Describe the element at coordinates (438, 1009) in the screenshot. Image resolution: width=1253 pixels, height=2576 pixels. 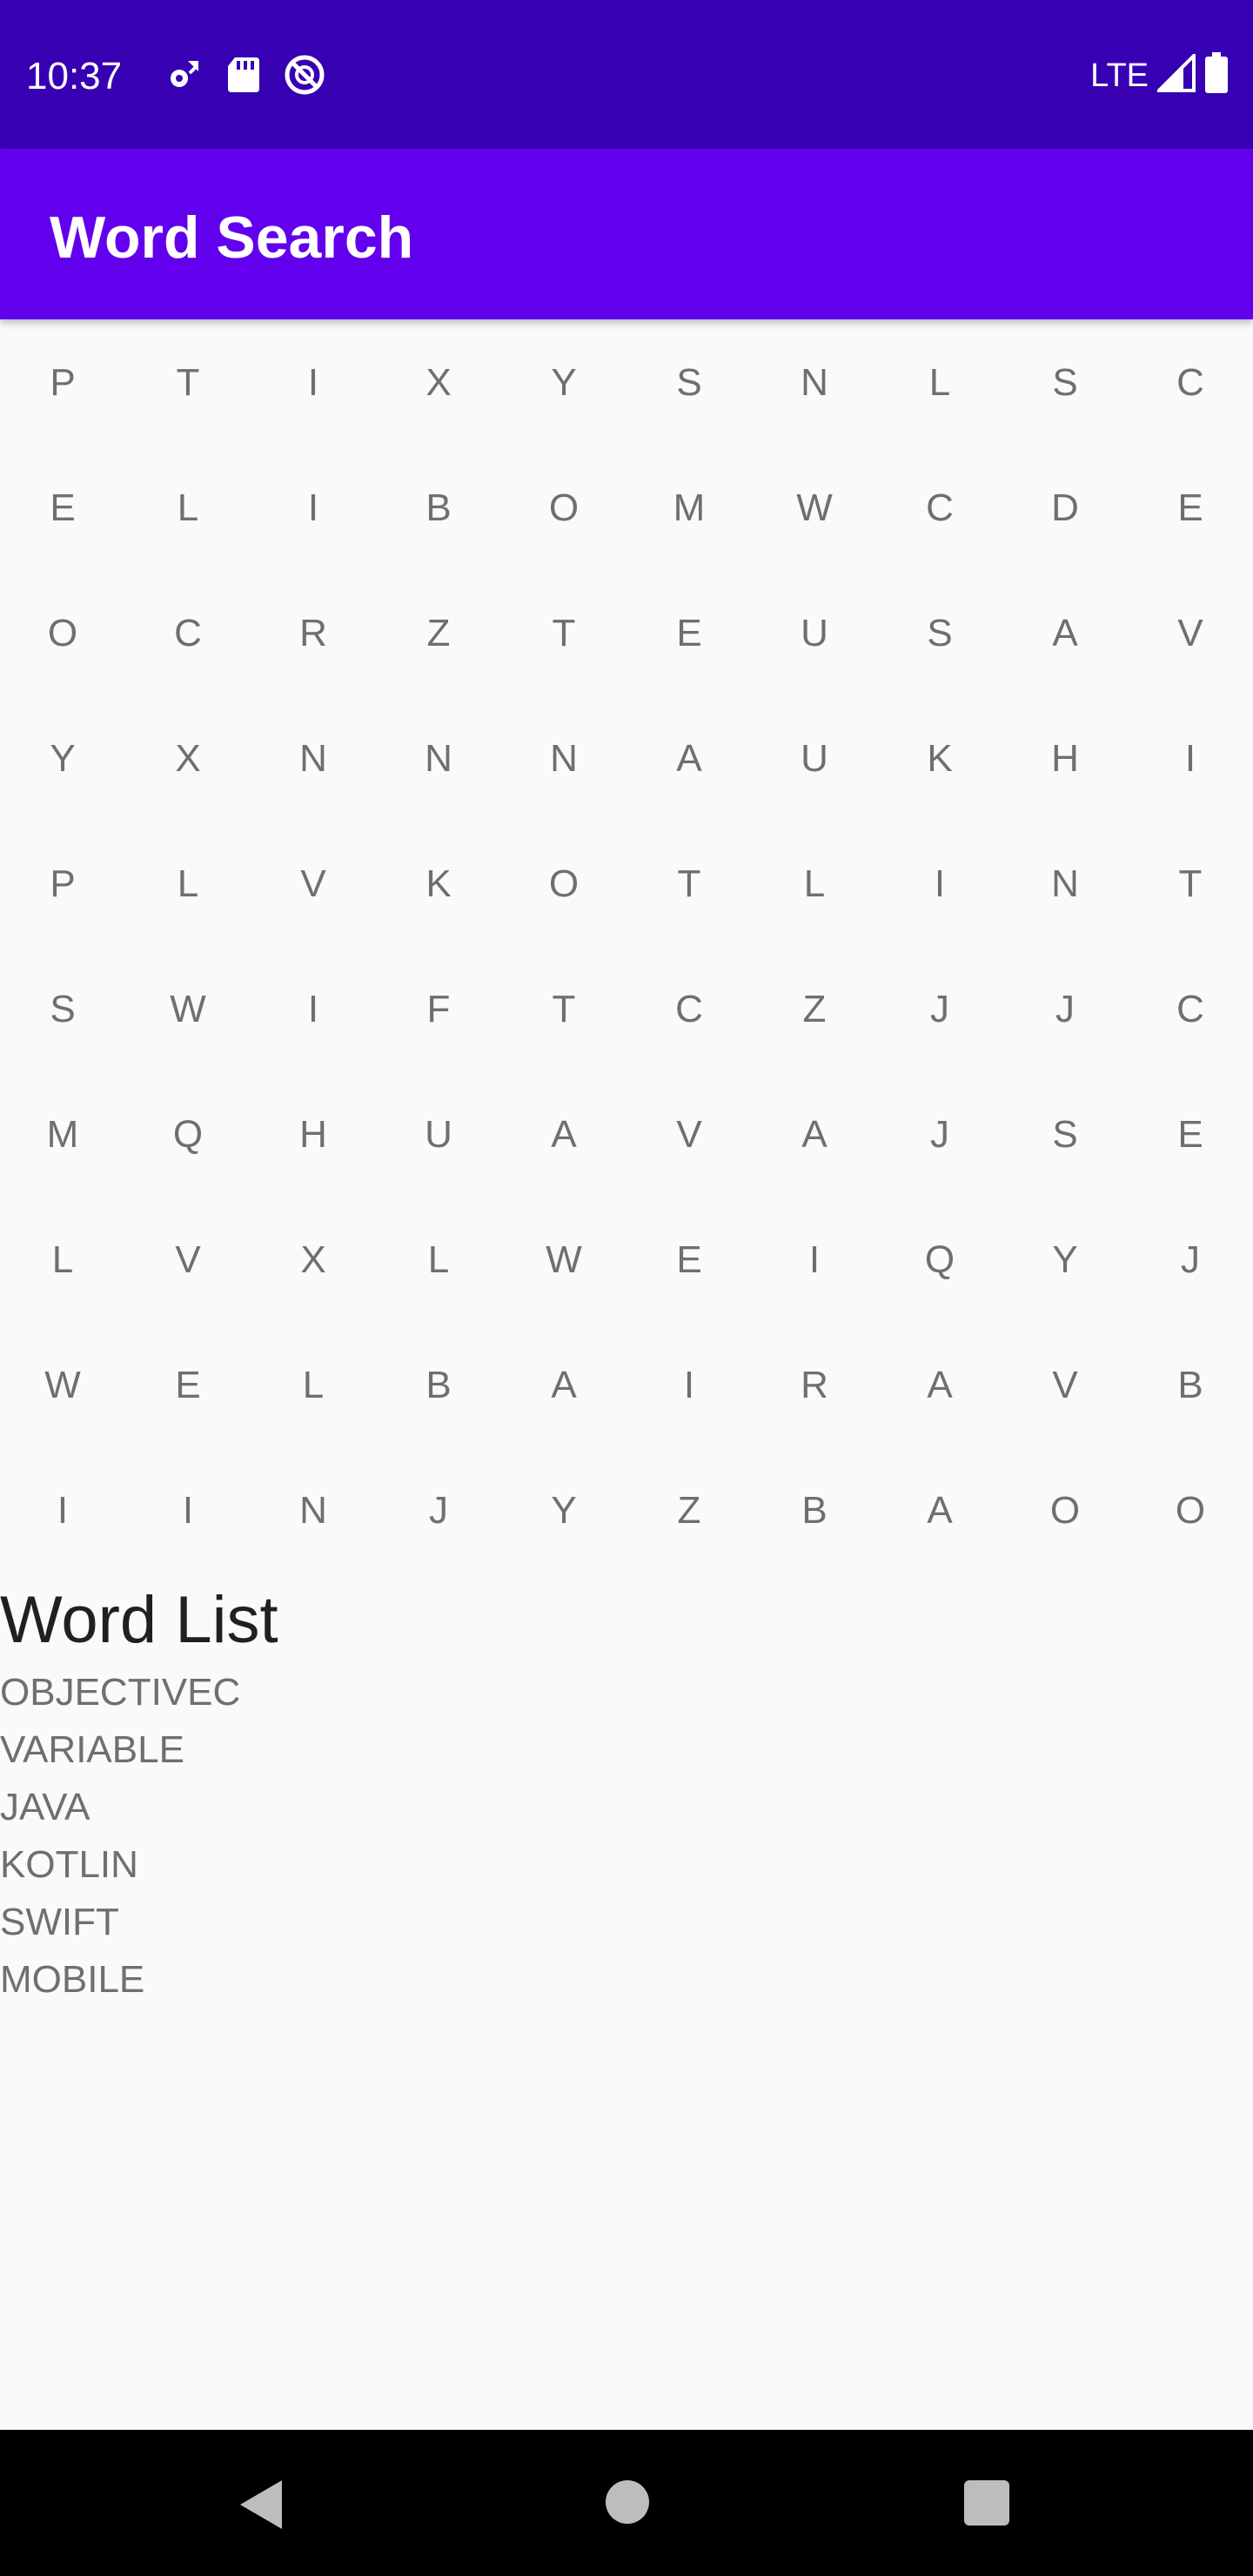
I see `grid-cell: F` at that location.